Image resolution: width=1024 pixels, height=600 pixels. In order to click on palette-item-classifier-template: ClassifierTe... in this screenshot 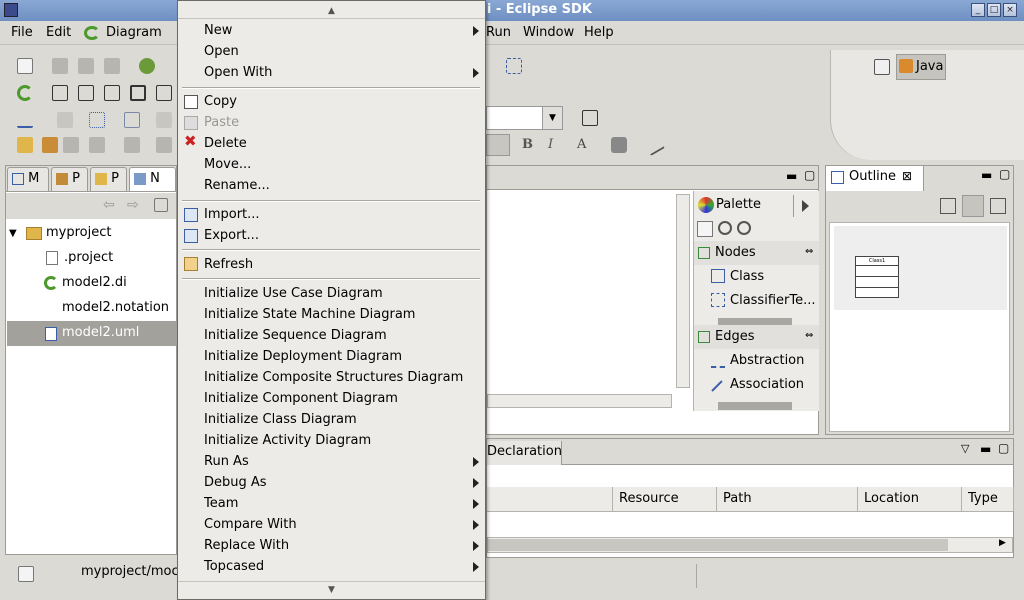, I will do `click(772, 300)`.